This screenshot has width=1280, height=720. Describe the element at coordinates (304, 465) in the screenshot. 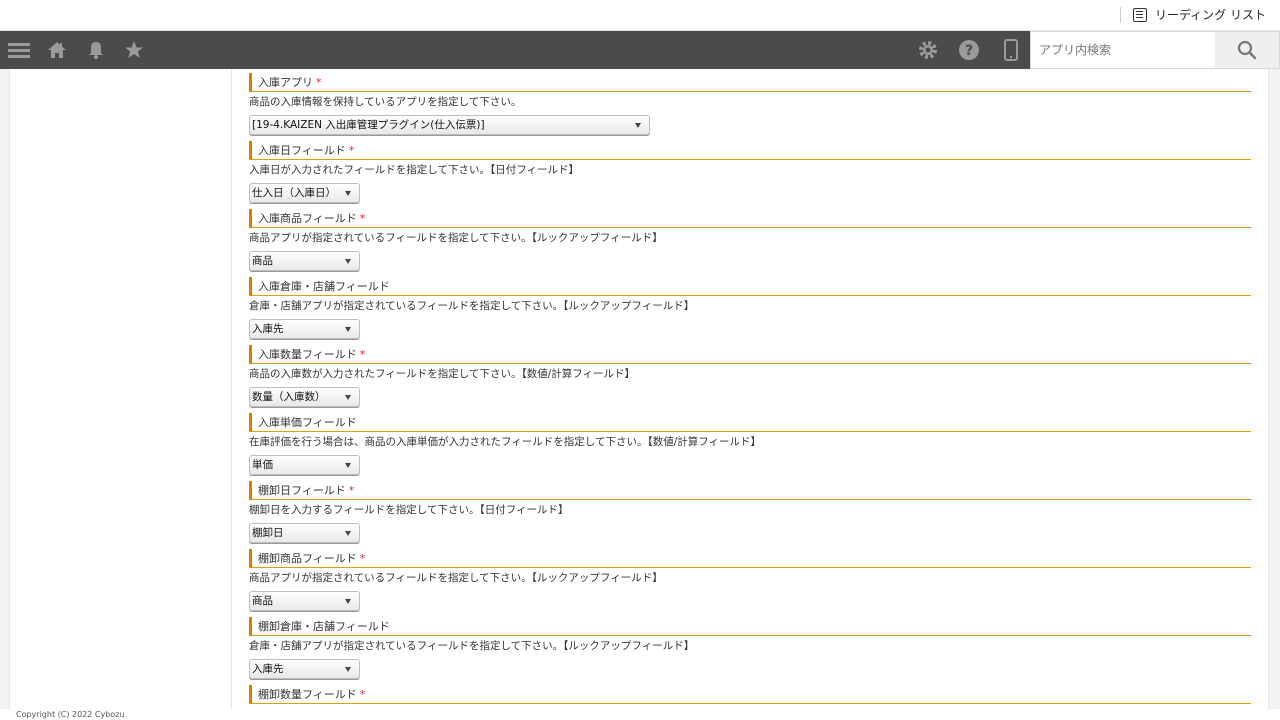

I see `field-select: 単価` at that location.